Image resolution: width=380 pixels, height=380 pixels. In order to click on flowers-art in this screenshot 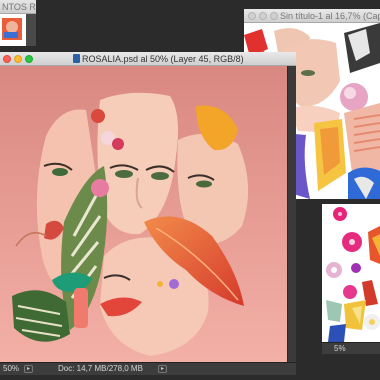, I will do `click(351, 273)`.